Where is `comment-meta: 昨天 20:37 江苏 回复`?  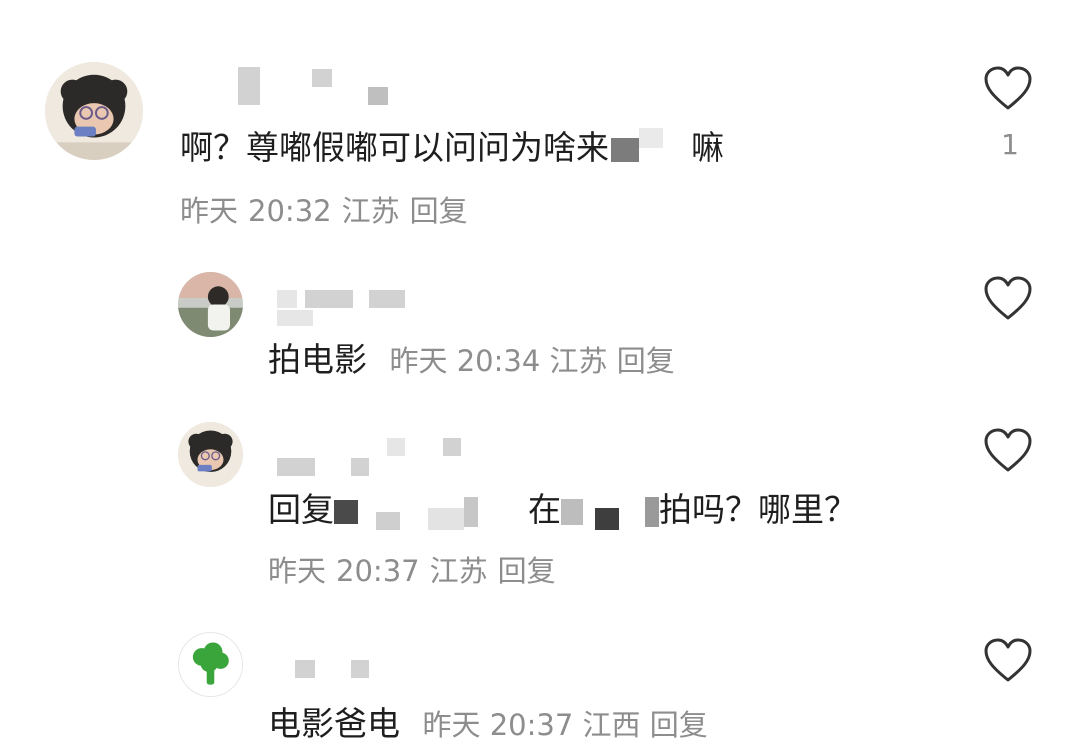 comment-meta: 昨天 20:37 江苏 回复 is located at coordinates (417, 571).